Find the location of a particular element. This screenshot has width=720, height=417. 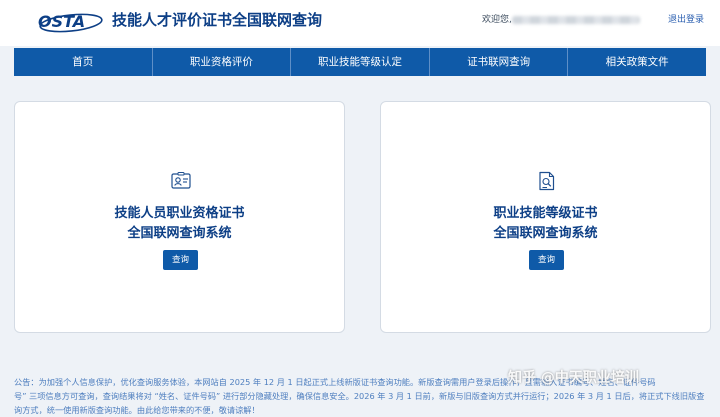

skill-level-query-button: 查询 is located at coordinates (546, 260).